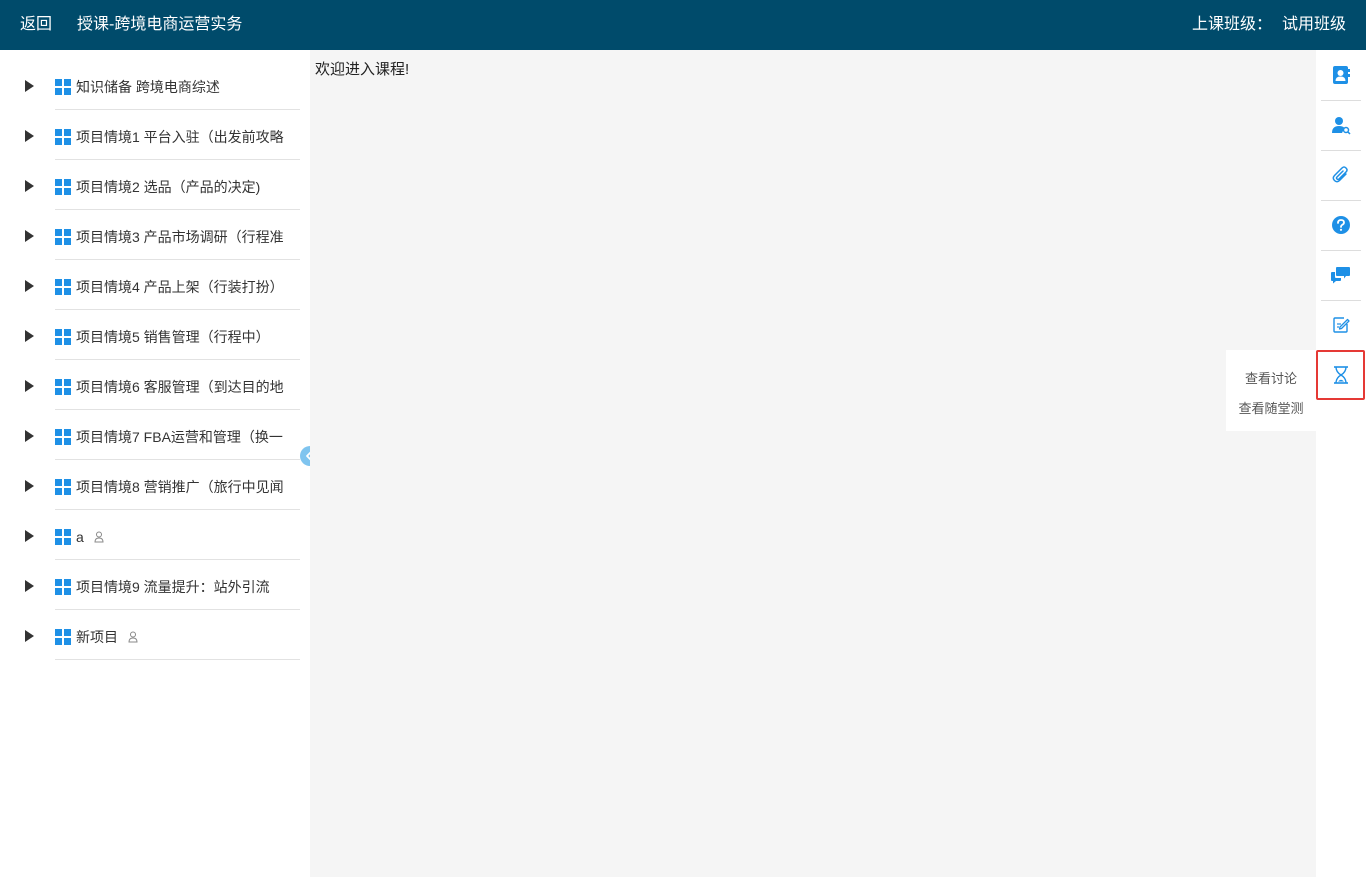 The height and width of the screenshot is (877, 1366). What do you see at coordinates (189, 537) in the screenshot?
I see `sidebar-item-label: a` at bounding box center [189, 537].